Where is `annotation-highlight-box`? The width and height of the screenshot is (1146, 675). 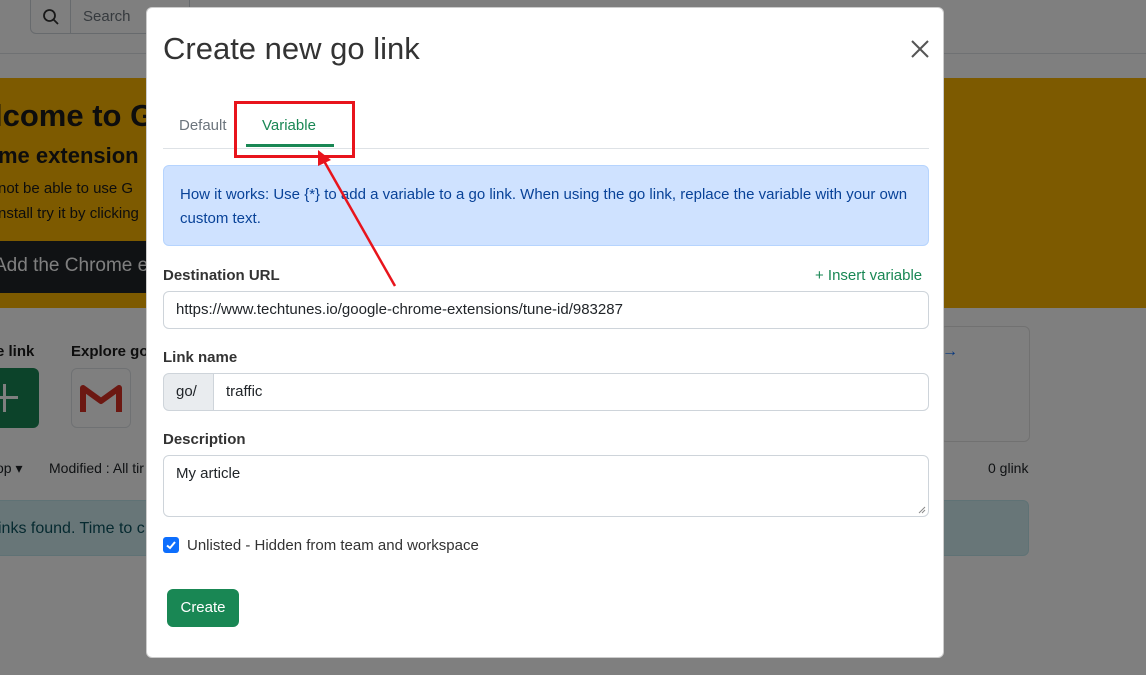 annotation-highlight-box is located at coordinates (294, 129).